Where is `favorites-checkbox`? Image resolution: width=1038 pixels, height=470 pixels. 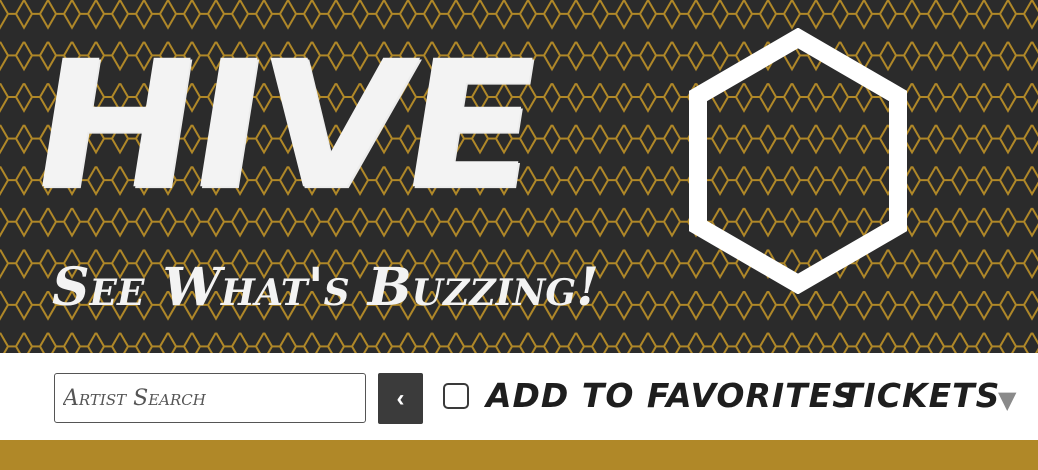 favorites-checkbox is located at coordinates (456, 396).